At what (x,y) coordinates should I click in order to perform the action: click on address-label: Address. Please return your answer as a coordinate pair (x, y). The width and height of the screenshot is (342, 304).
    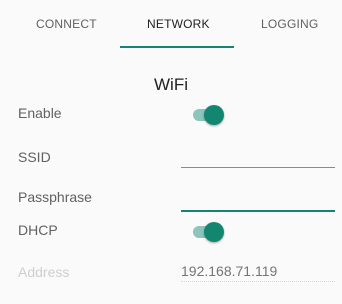
    Looking at the image, I should click on (44, 272).